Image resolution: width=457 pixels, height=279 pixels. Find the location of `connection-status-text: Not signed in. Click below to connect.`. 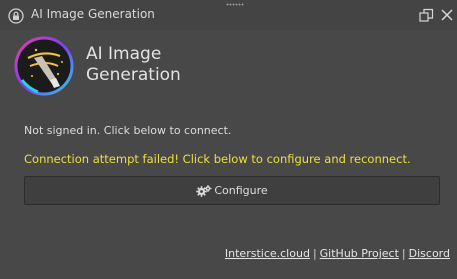

connection-status-text: Not signed in. Click below to connect. is located at coordinates (128, 130).